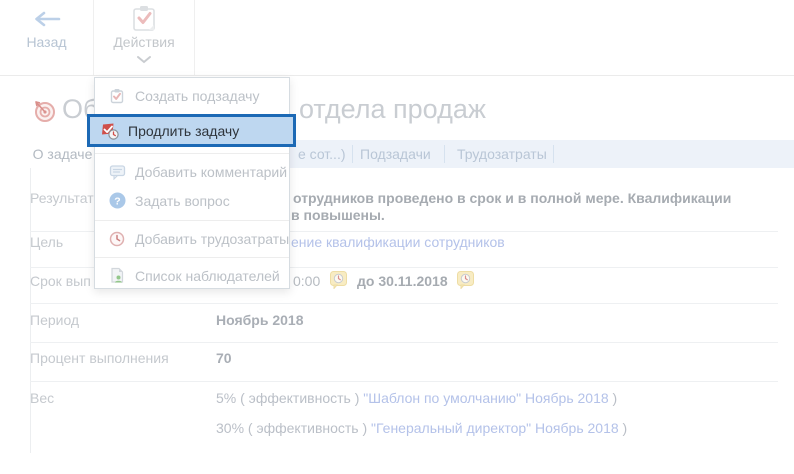  I want to click on menu-item-label: Добавить комментарий, so click(211, 171).